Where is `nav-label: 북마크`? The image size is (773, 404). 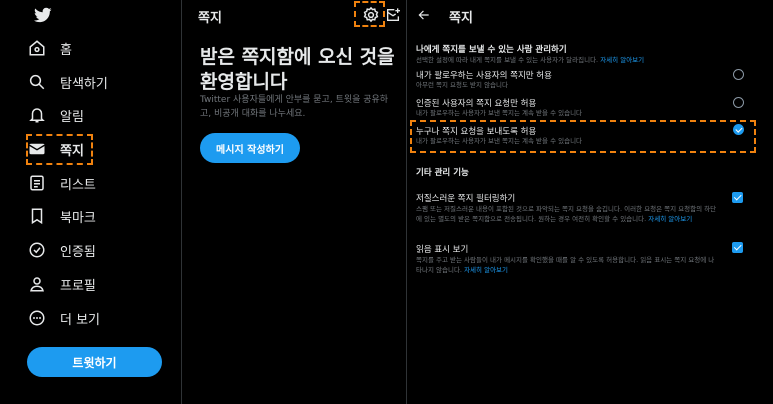
nav-label: 북마크 is located at coordinates (78, 218).